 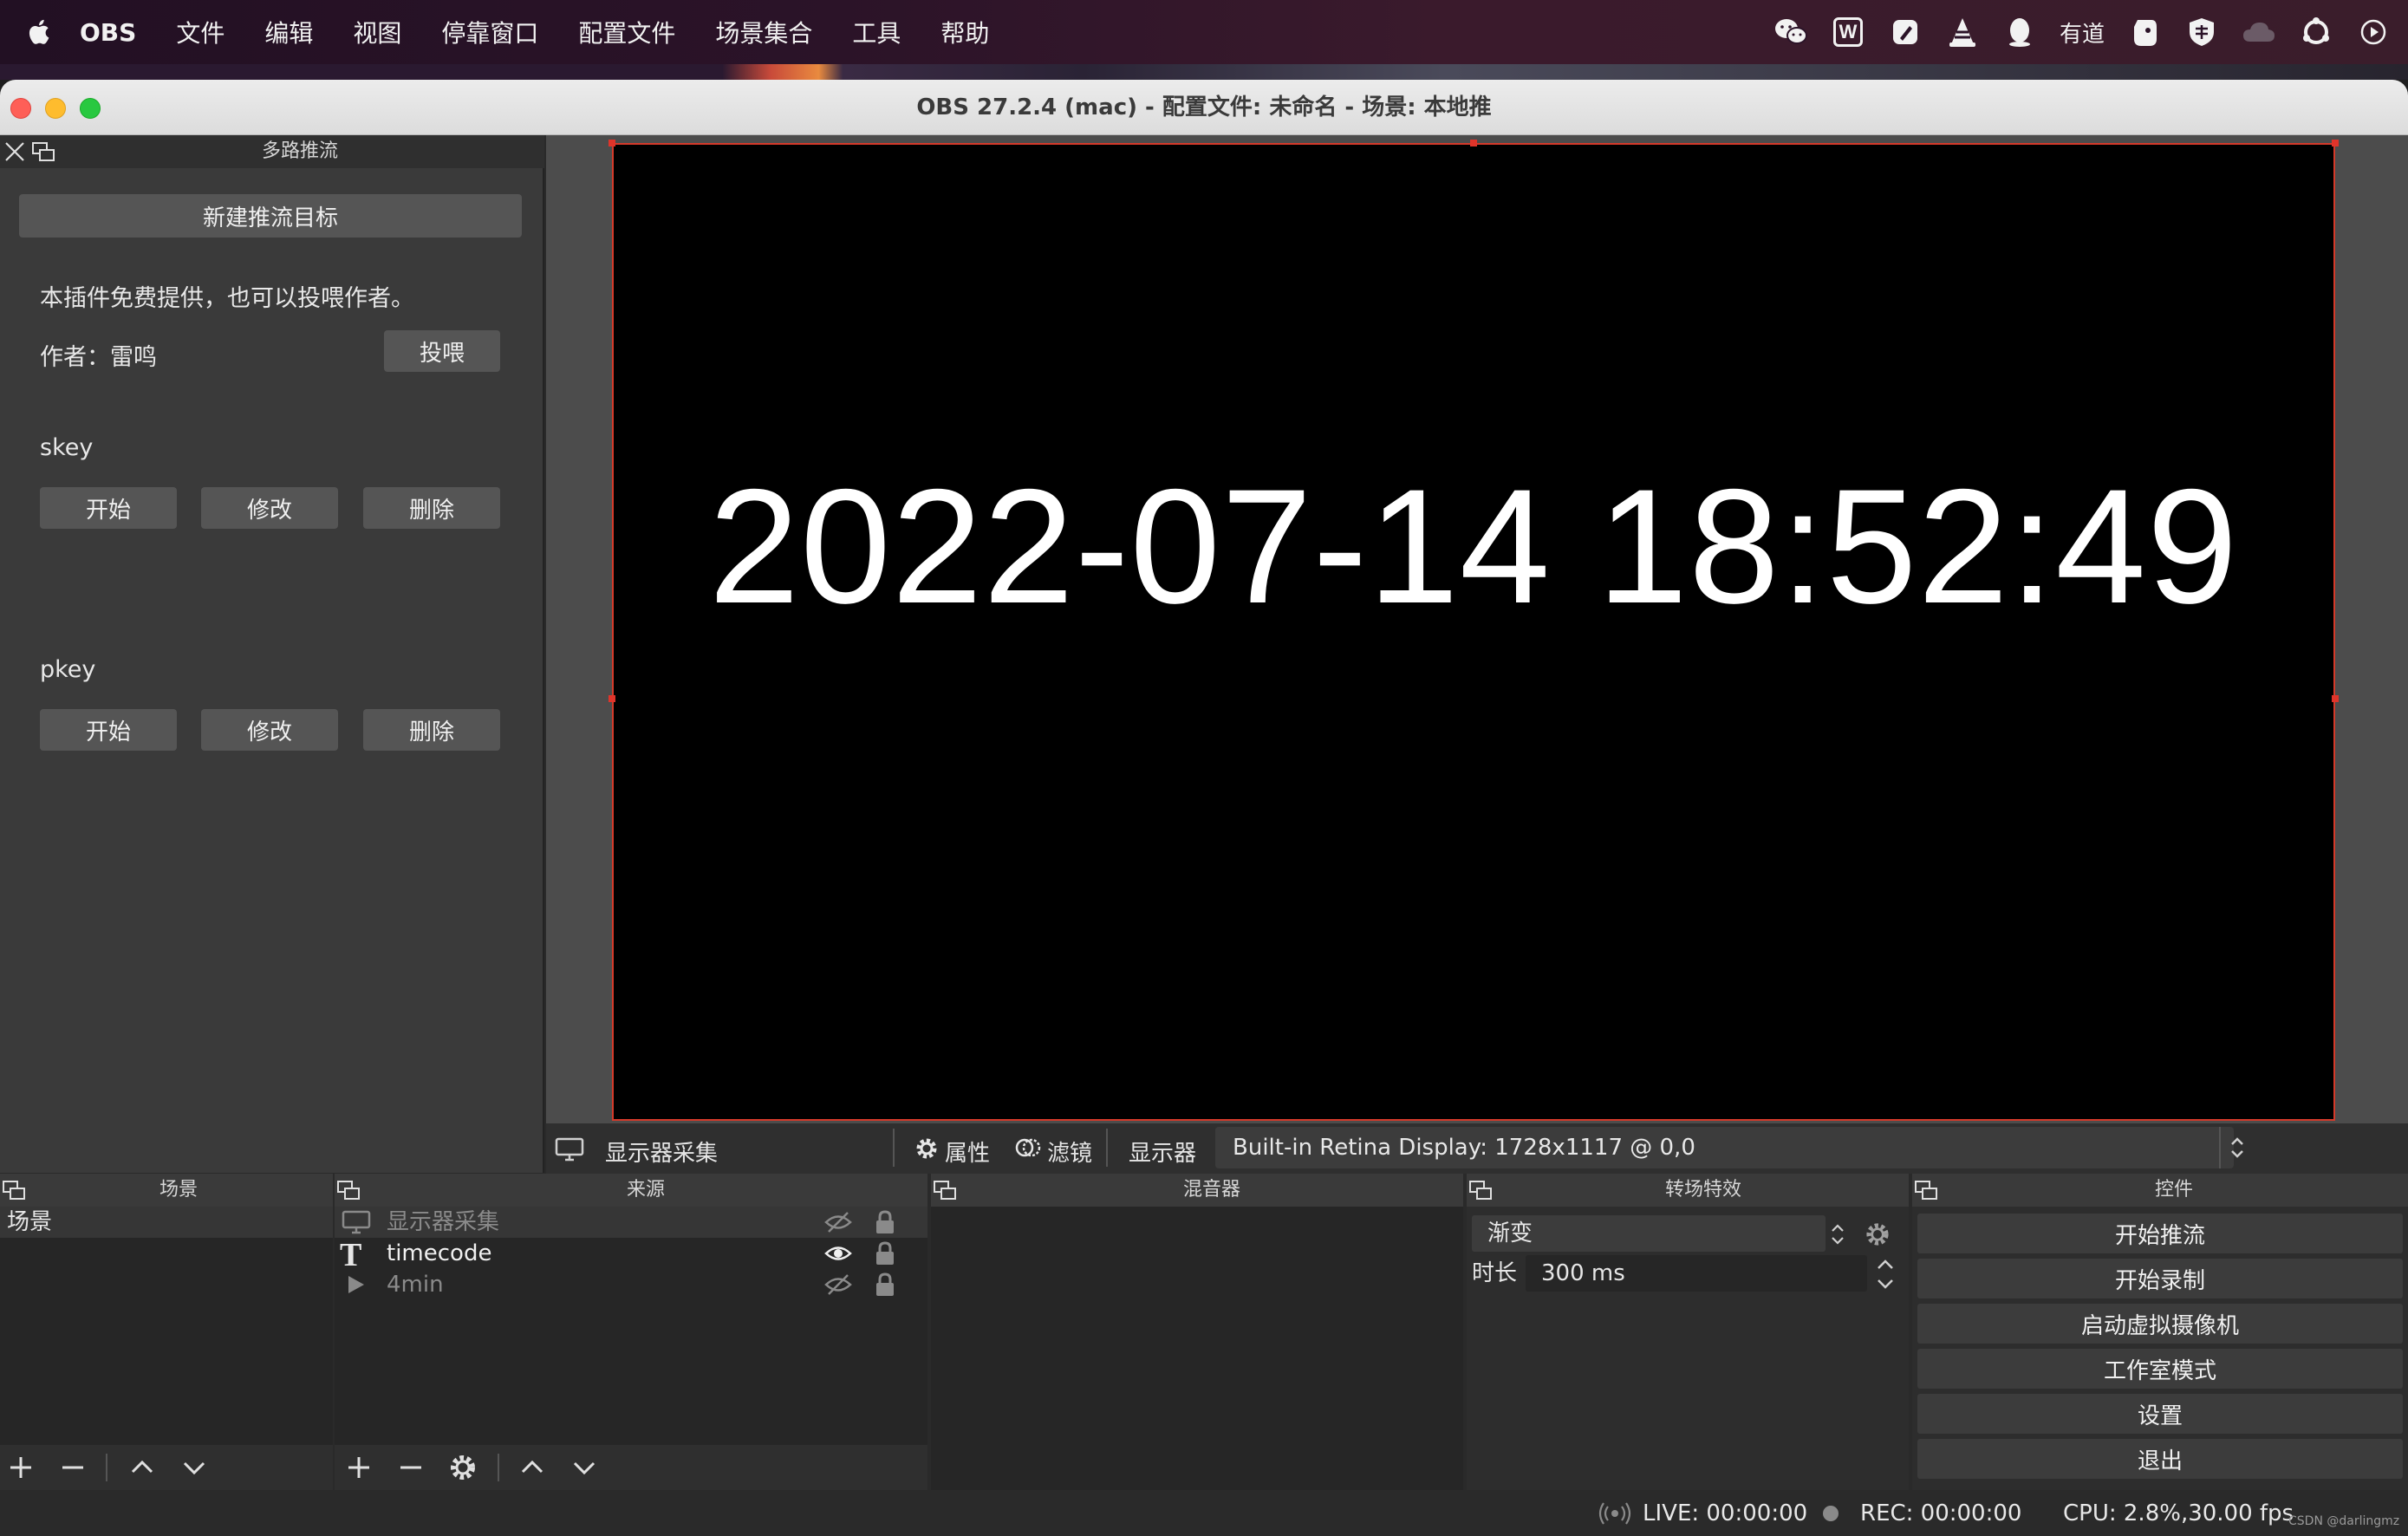 What do you see at coordinates (631, 1332) in the screenshot?
I see `sources-dock: 来源 显示器采集 T timecode 4min` at bounding box center [631, 1332].